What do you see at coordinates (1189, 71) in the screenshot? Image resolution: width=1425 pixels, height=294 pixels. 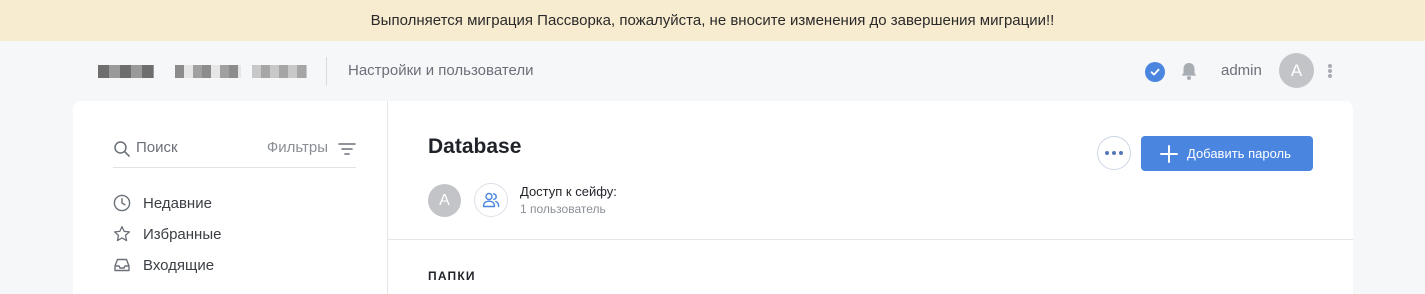 I see `bell-icon` at bounding box center [1189, 71].